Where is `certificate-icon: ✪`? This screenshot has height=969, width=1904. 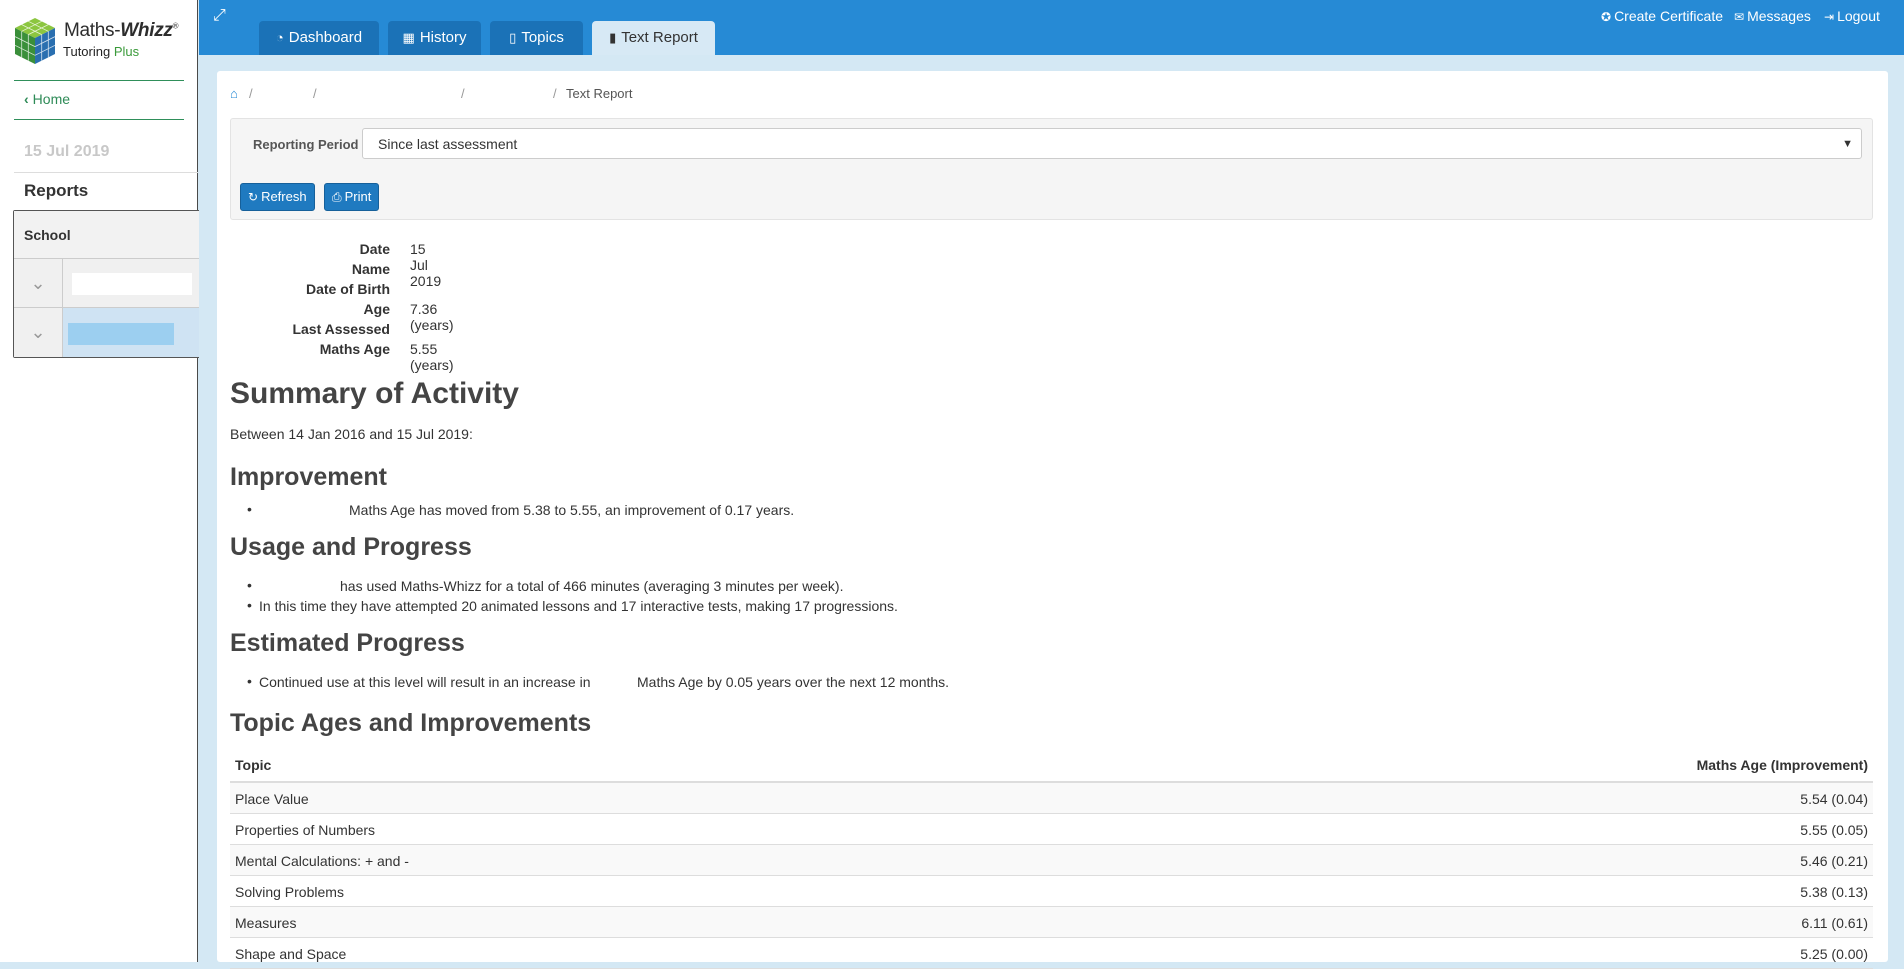 certificate-icon: ✪ is located at coordinates (1606, 17).